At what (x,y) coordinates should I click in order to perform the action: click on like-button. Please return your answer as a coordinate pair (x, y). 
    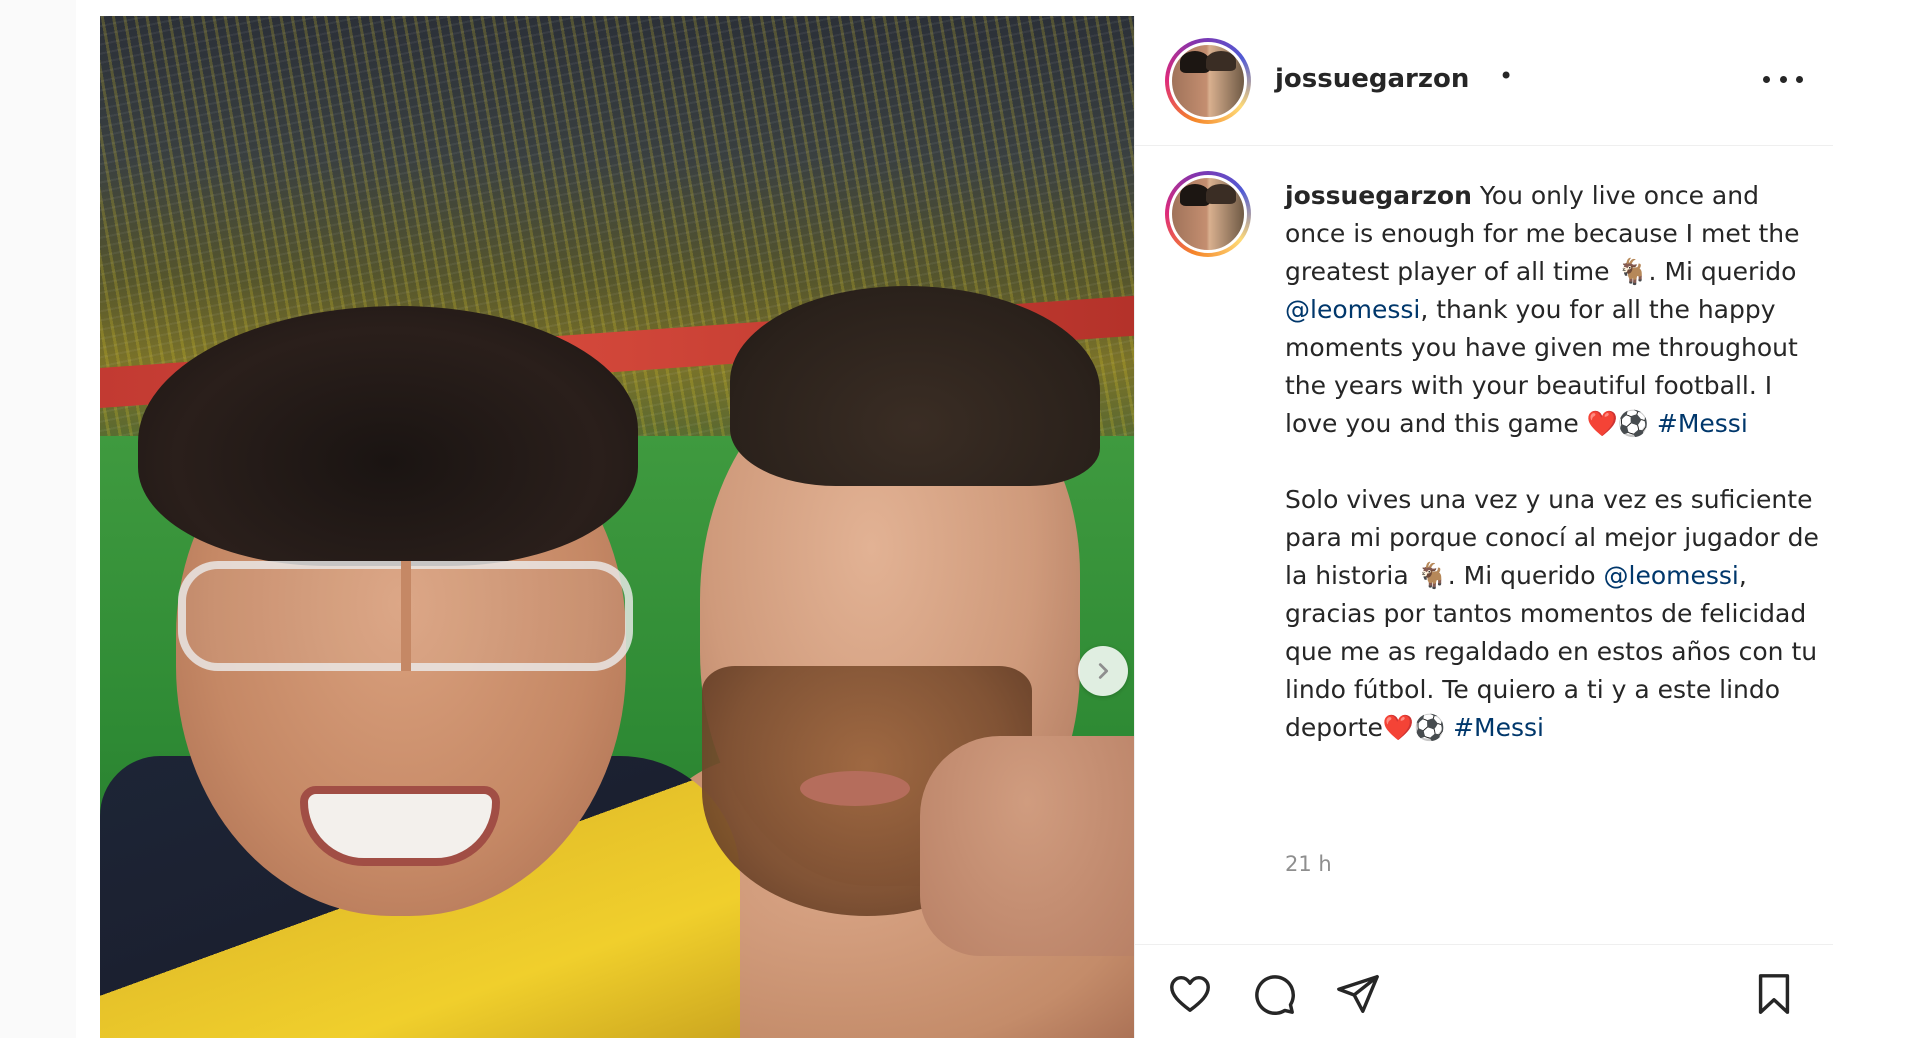
    Looking at the image, I should click on (1190, 994).